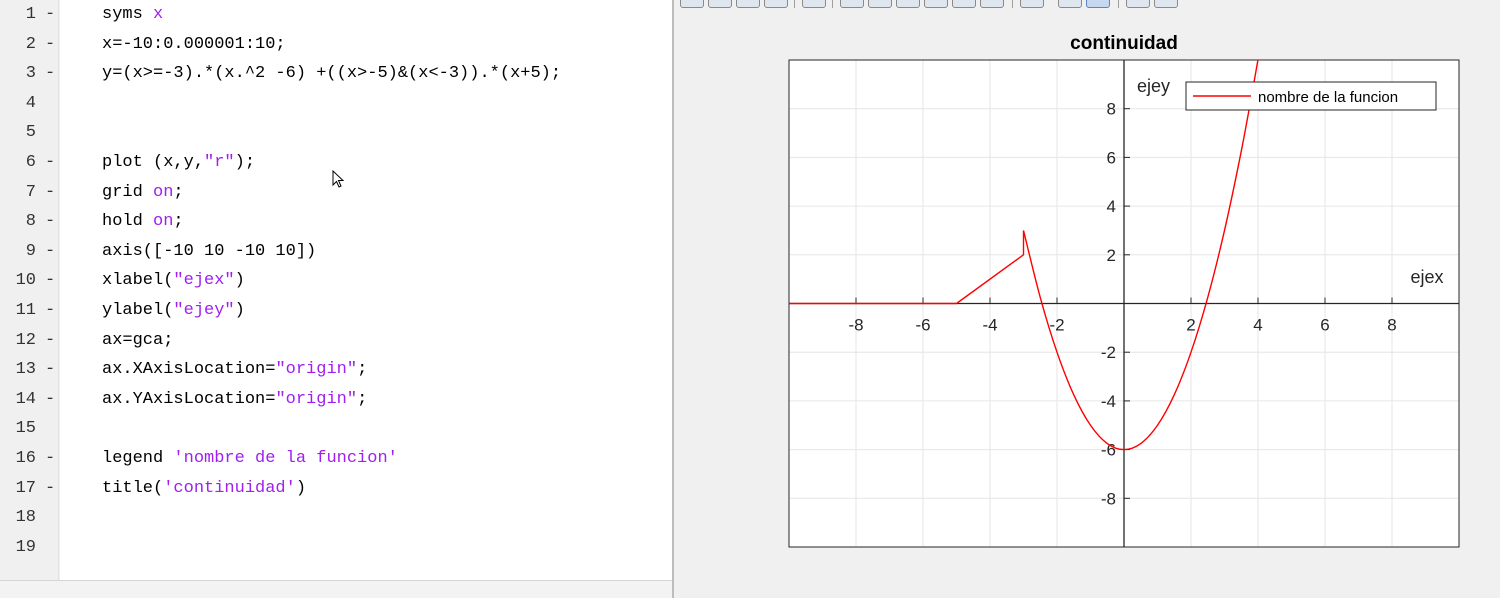  What do you see at coordinates (1391, 325) in the screenshot?
I see `x-tick-label: 8` at bounding box center [1391, 325].